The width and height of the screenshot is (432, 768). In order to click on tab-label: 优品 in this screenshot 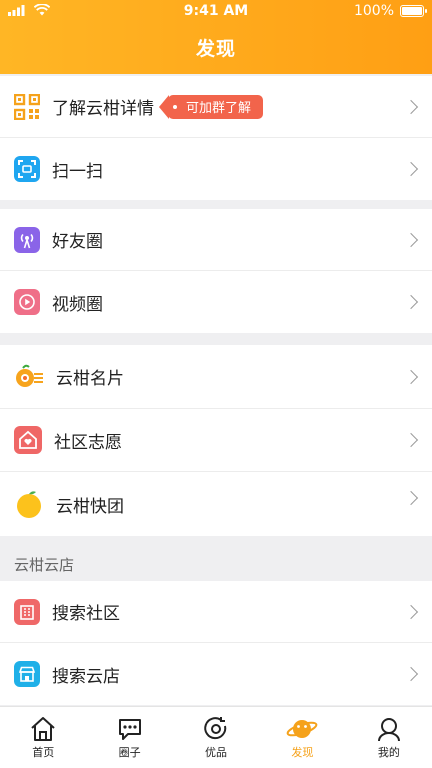, I will do `click(216, 752)`.